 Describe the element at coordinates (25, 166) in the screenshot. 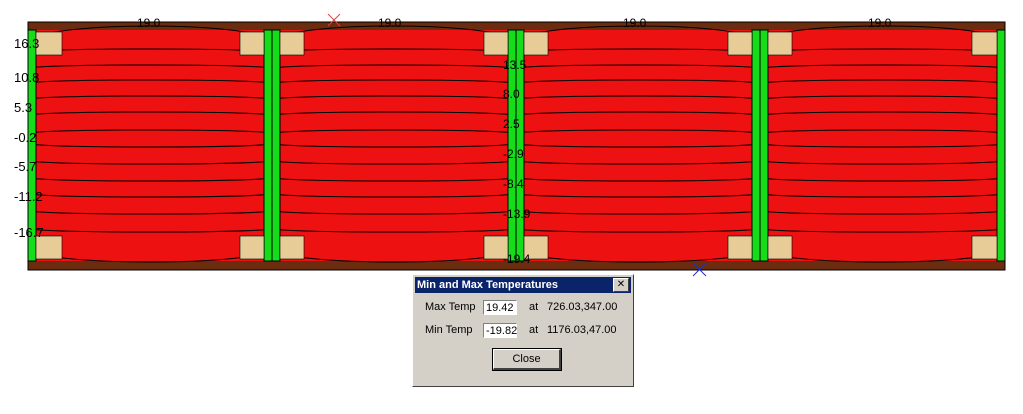

I see `isotherm-label: -5.7` at that location.